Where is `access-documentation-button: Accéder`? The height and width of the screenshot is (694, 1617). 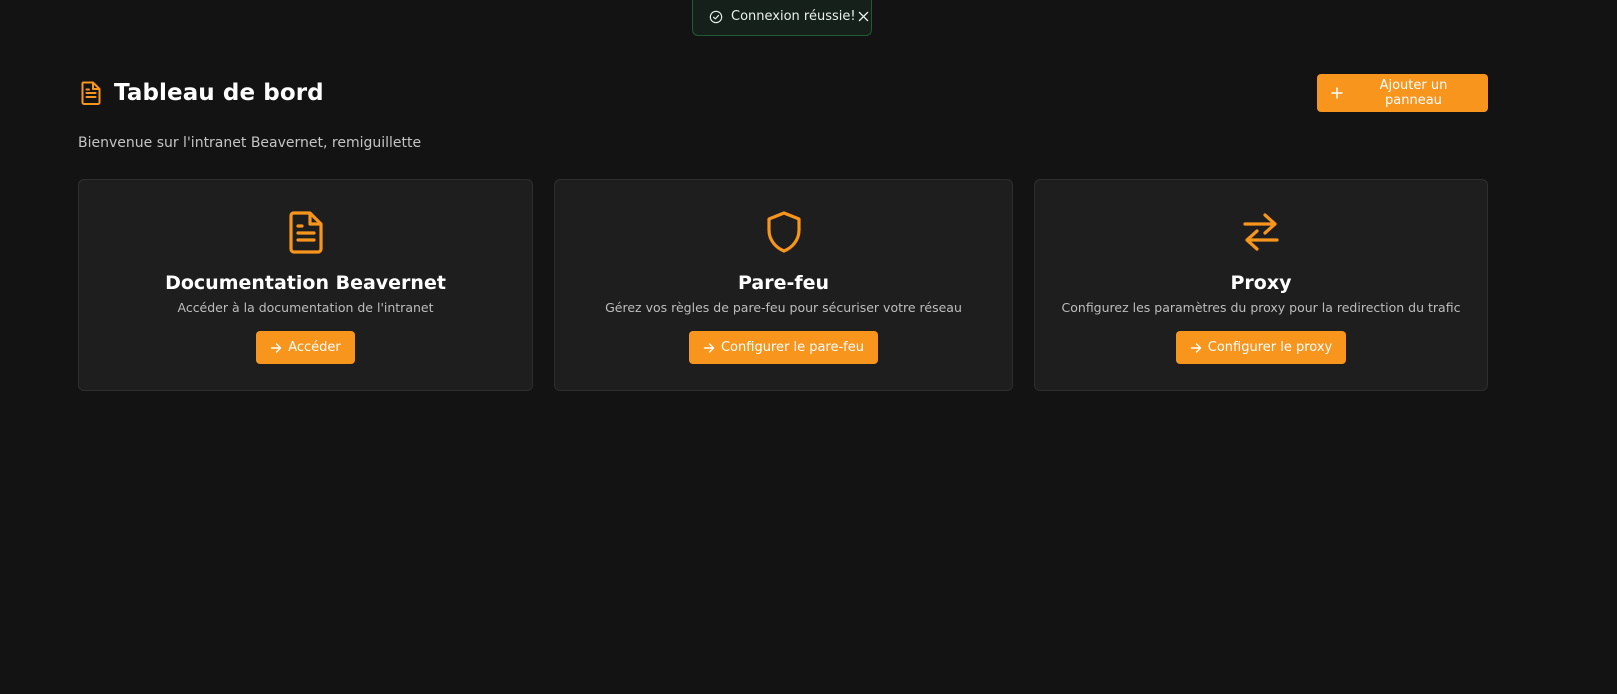 access-documentation-button: Accéder is located at coordinates (305, 347).